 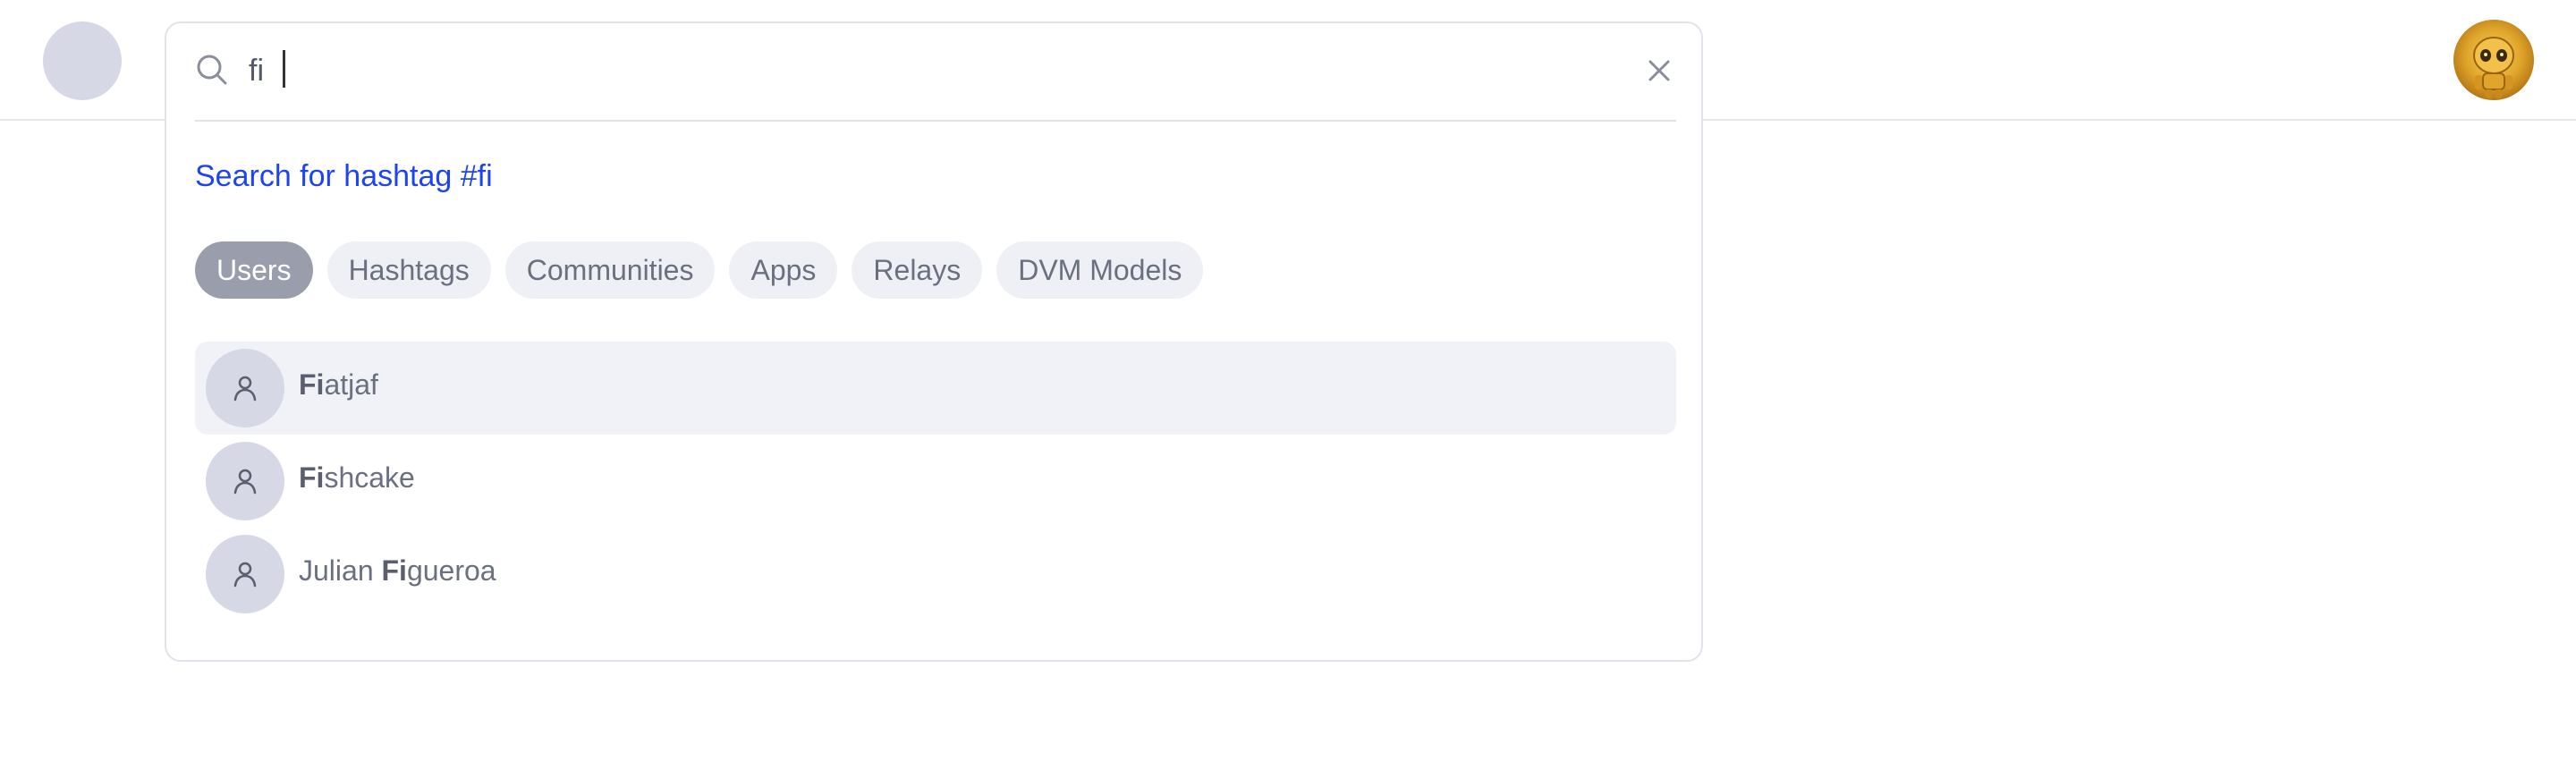 I want to click on user-avatar, so click(x=2493, y=60).